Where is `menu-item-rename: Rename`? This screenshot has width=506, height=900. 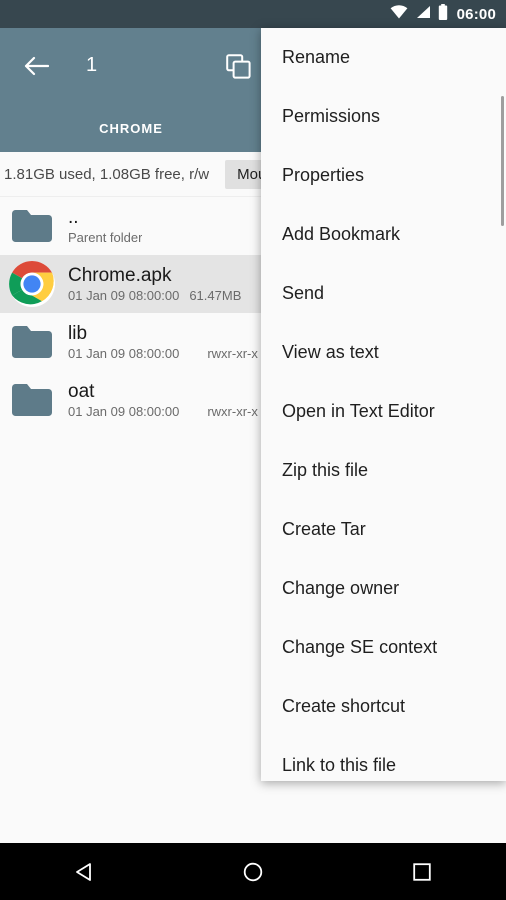
menu-item-rename: Rename is located at coordinates (383, 57).